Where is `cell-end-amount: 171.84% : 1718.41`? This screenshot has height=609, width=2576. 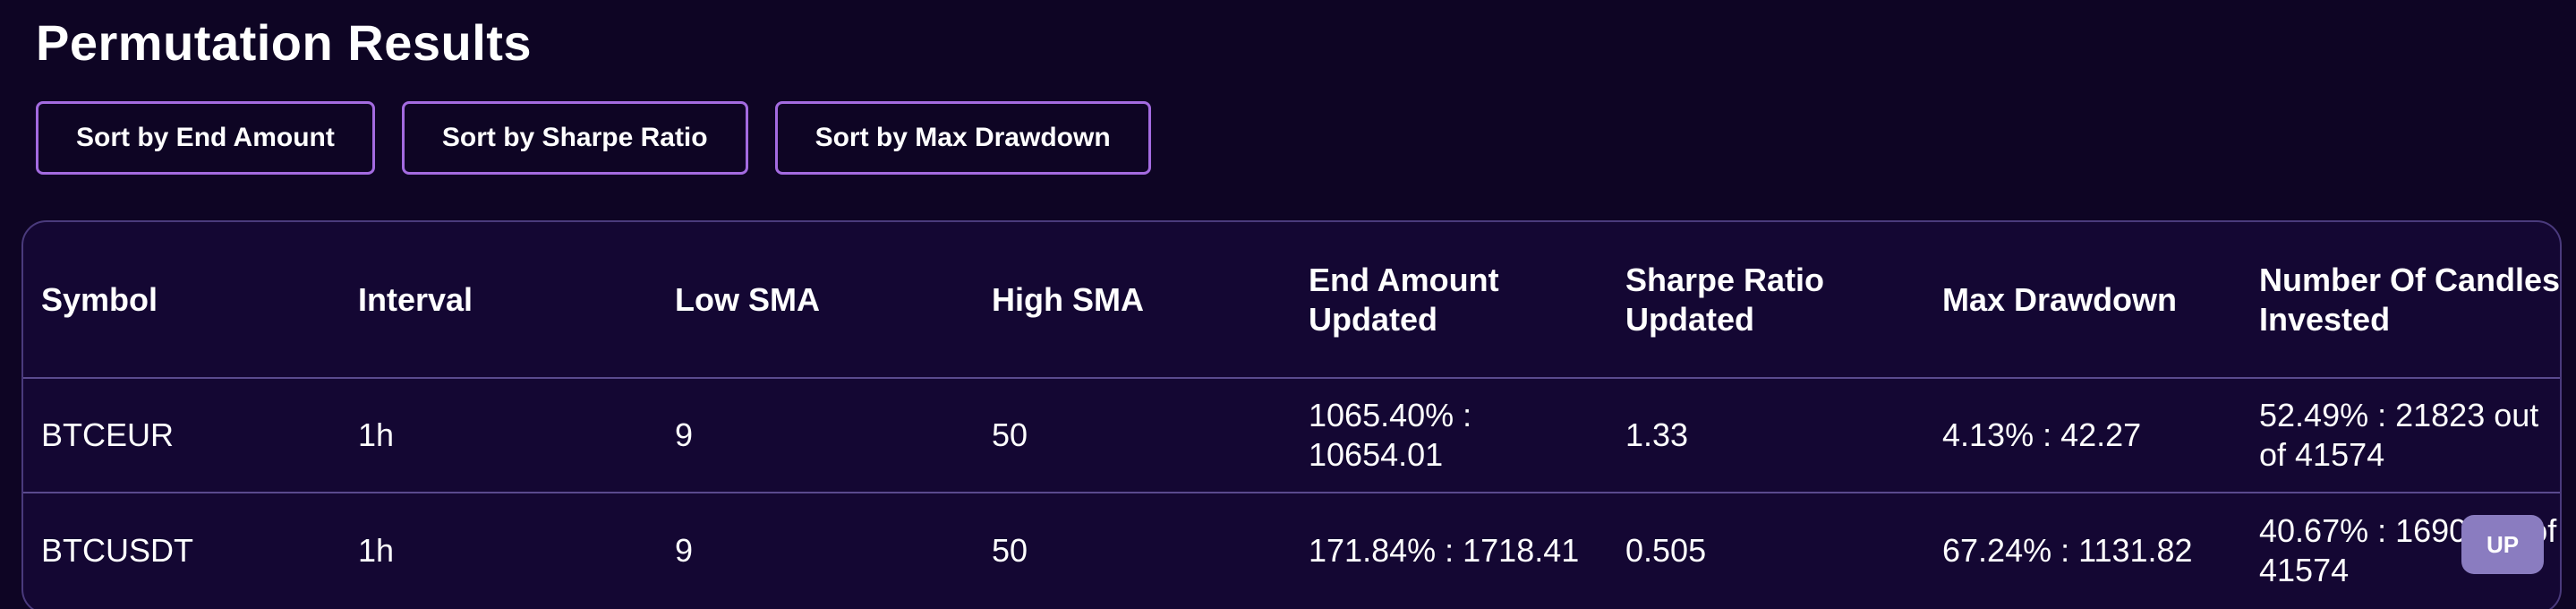 cell-end-amount: 171.84% : 1718.41 is located at coordinates (1444, 550).